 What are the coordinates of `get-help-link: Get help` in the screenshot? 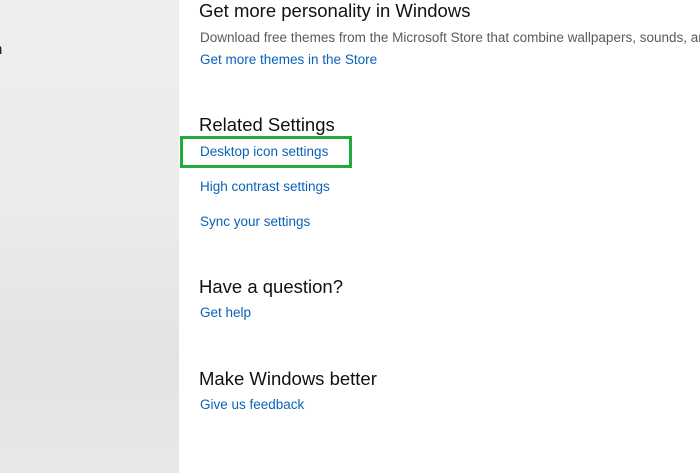 It's located at (225, 312).